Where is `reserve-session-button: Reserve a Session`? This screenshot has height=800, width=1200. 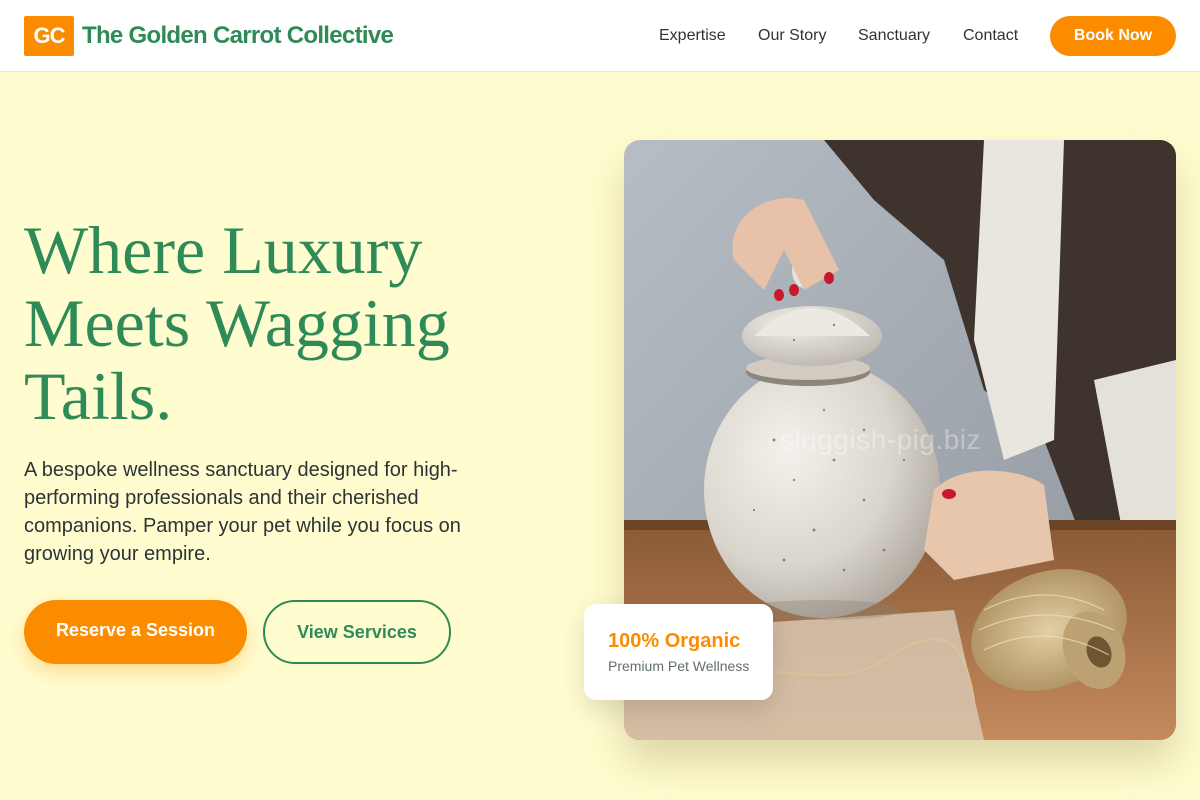
reserve-session-button: Reserve a Session is located at coordinates (135, 632).